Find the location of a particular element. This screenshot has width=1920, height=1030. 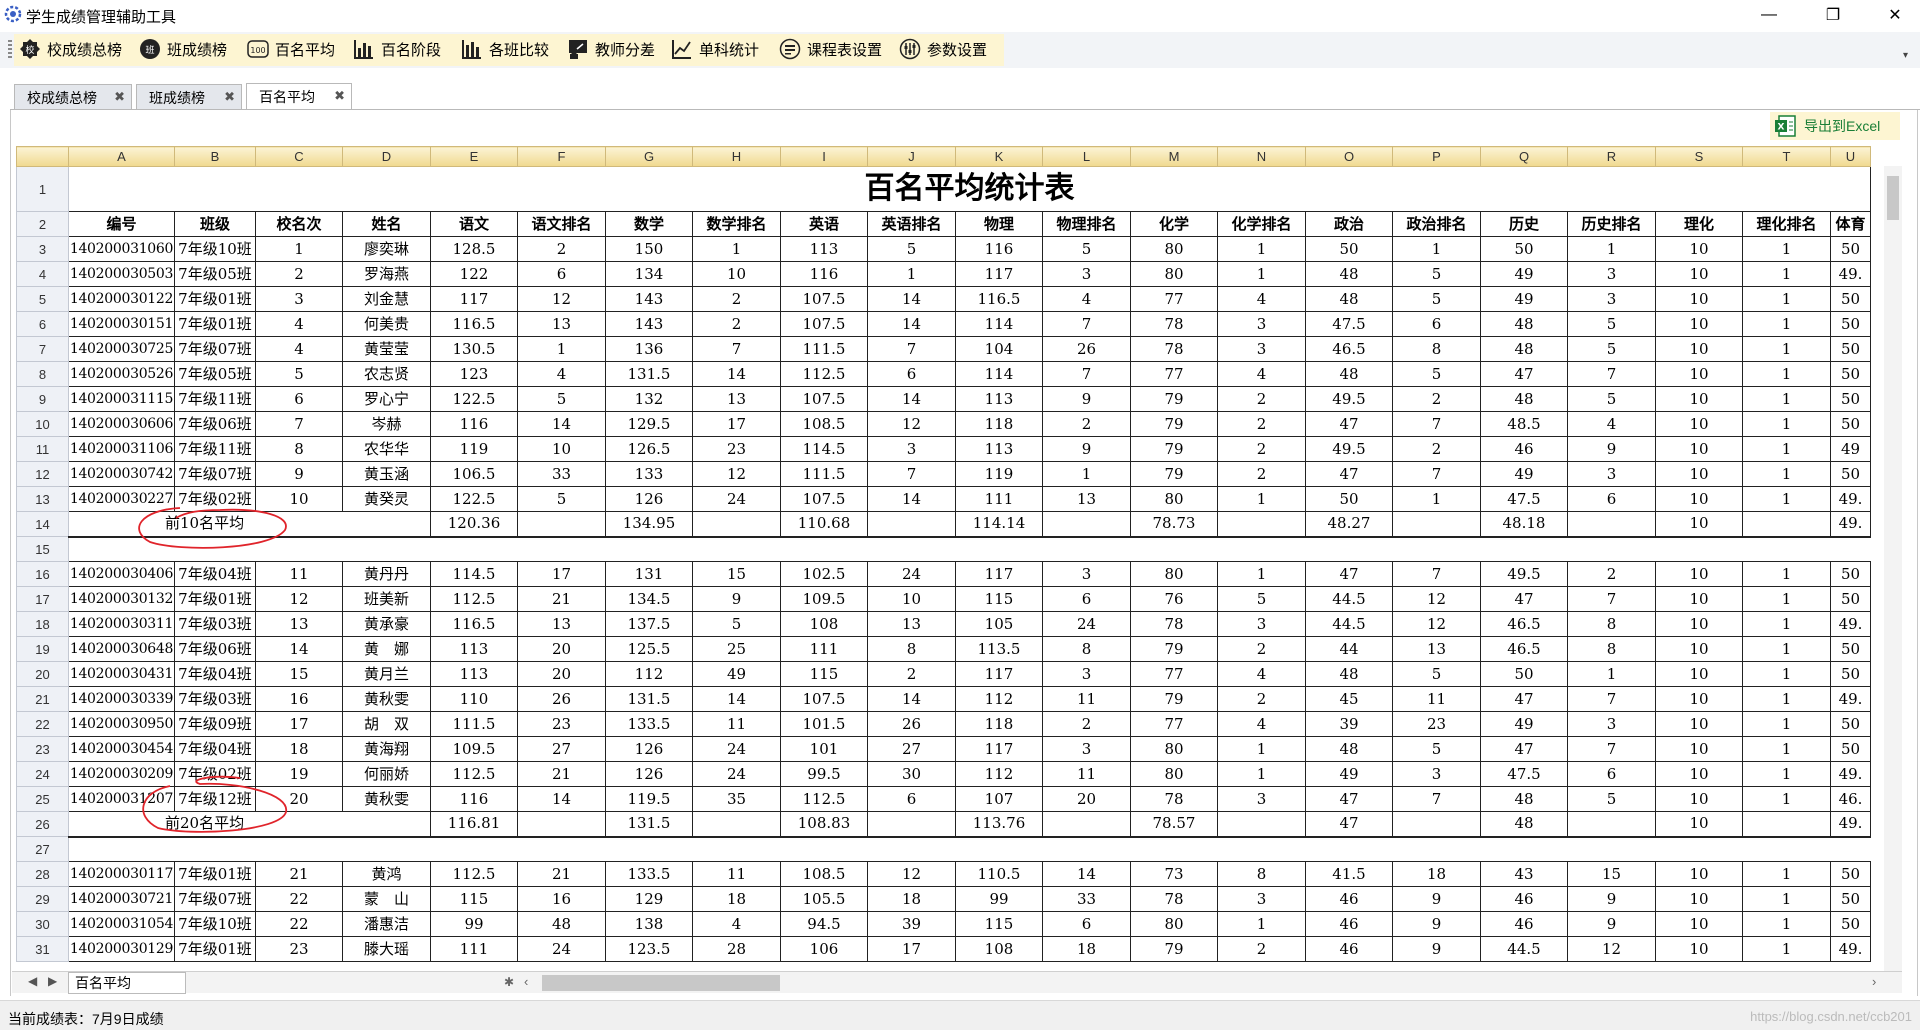

column-header: M is located at coordinates (1174, 156).